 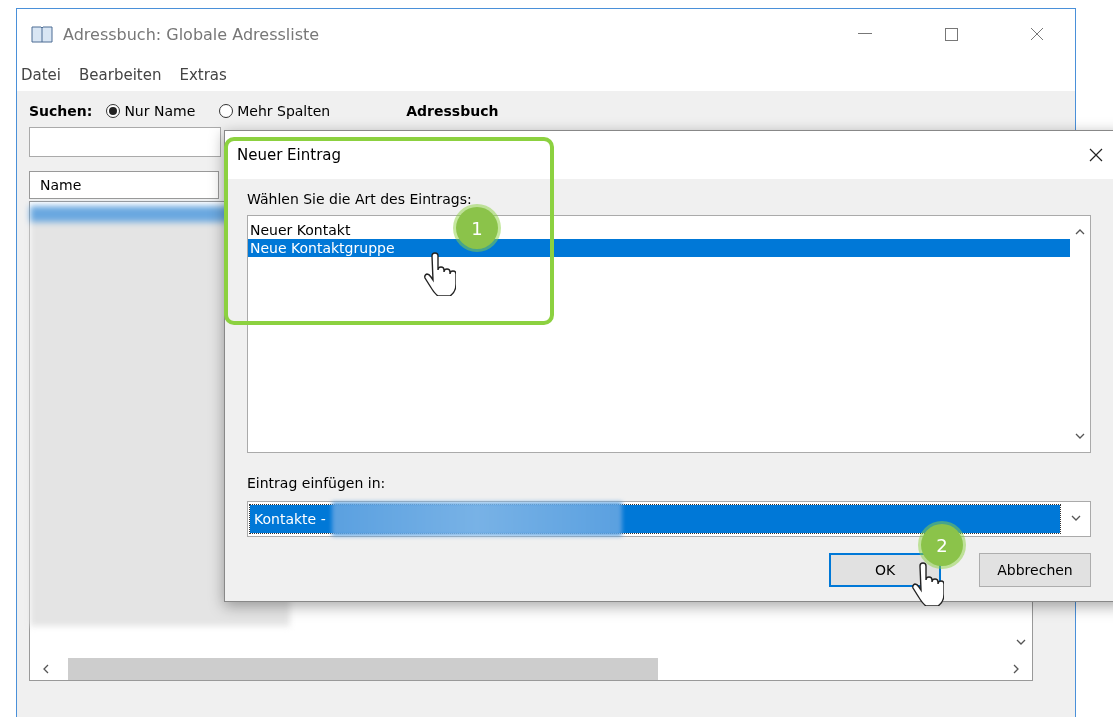 What do you see at coordinates (125, 142) in the screenshot?
I see `search-field` at bounding box center [125, 142].